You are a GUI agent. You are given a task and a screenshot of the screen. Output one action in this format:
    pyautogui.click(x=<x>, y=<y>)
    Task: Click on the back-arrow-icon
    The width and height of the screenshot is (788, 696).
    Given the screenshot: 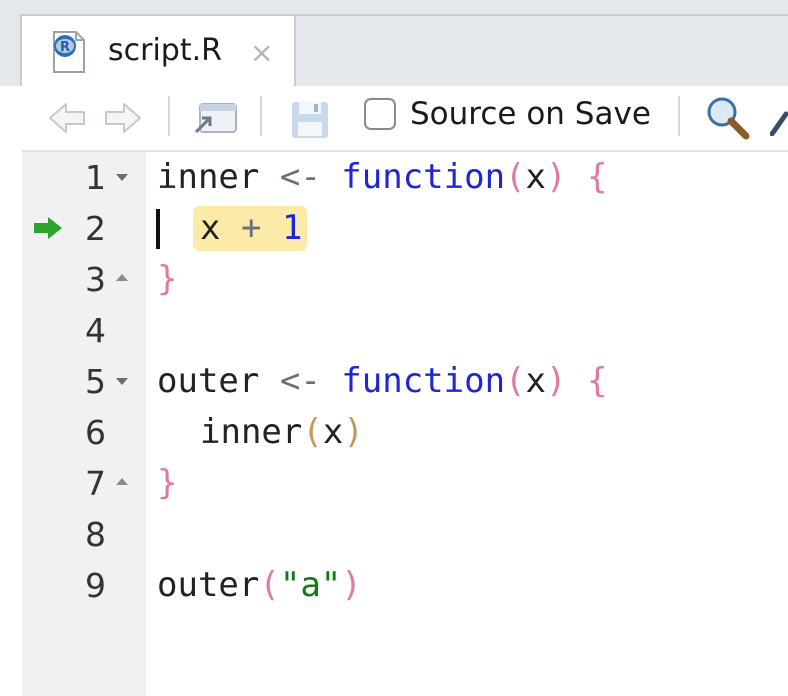 What is the action you would take?
    pyautogui.click(x=67, y=118)
    